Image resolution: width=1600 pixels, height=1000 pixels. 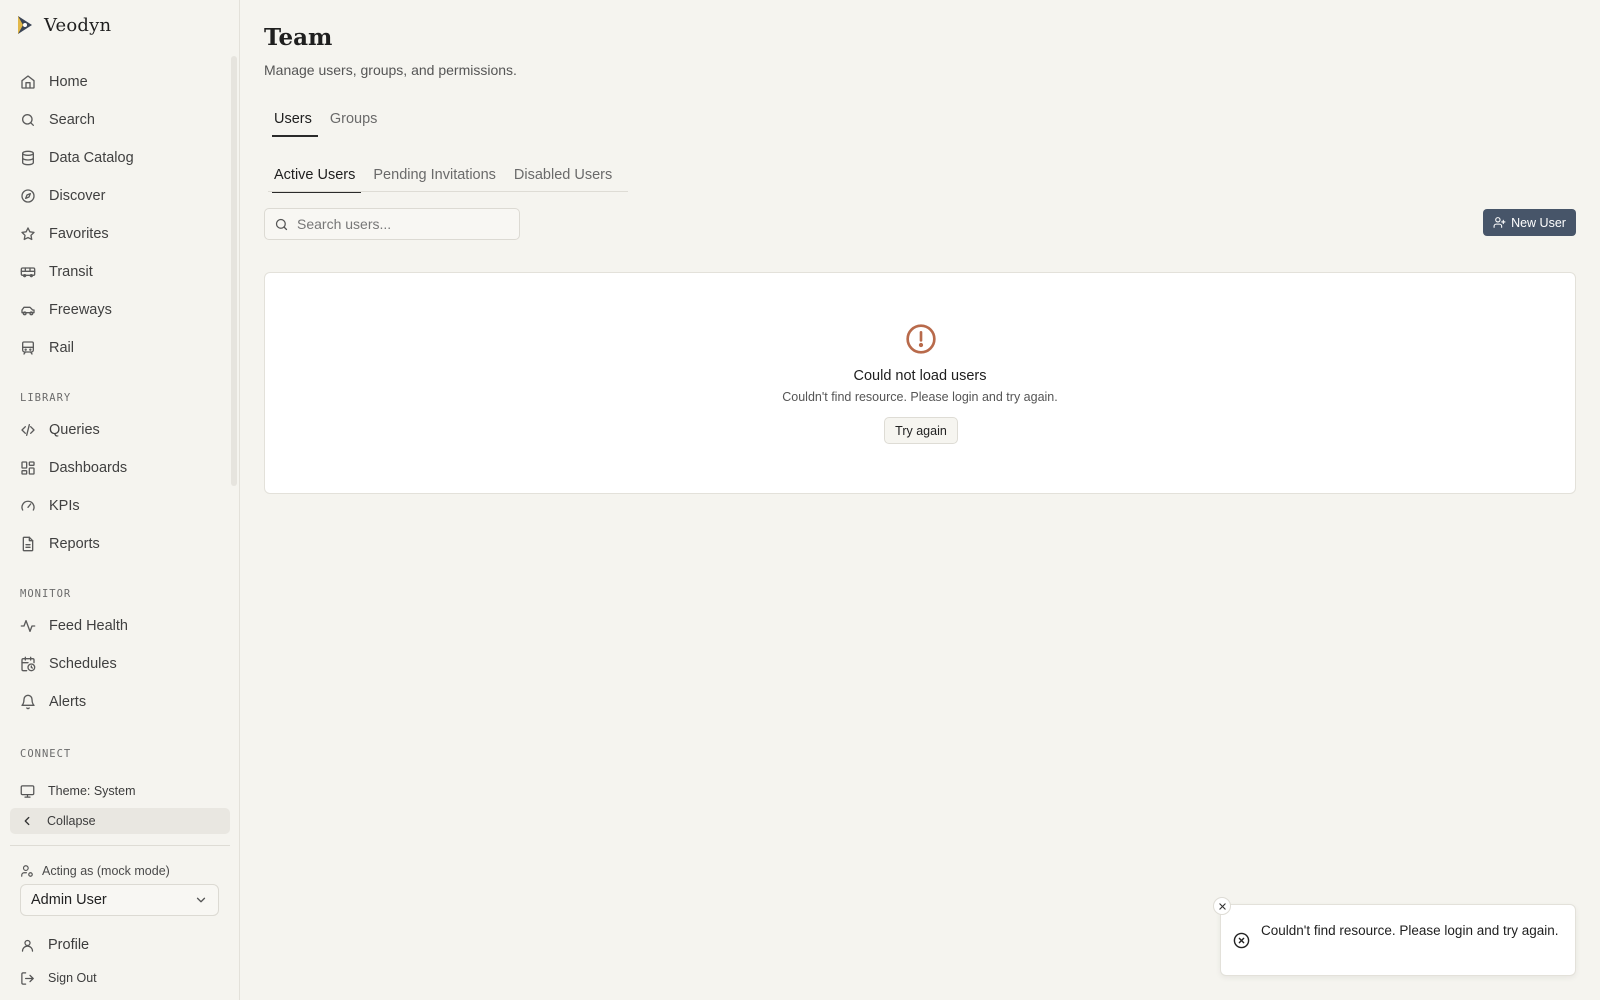 I want to click on nav-item-label: Discover, so click(x=77, y=196).